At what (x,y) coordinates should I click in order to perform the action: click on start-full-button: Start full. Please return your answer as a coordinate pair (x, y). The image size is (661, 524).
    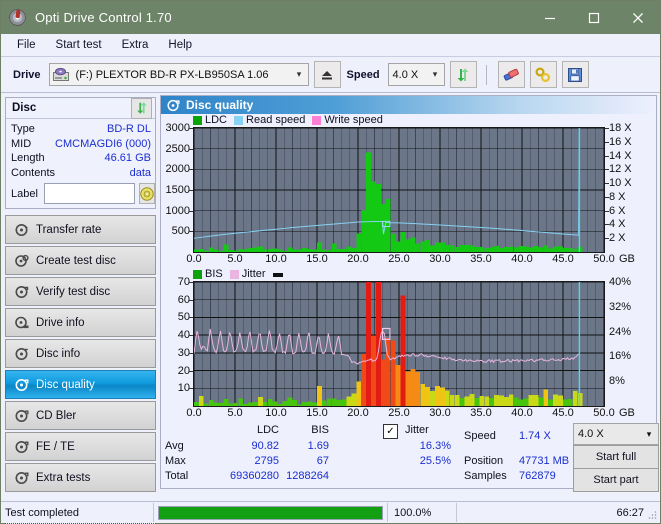
    Looking at the image, I should click on (616, 457).